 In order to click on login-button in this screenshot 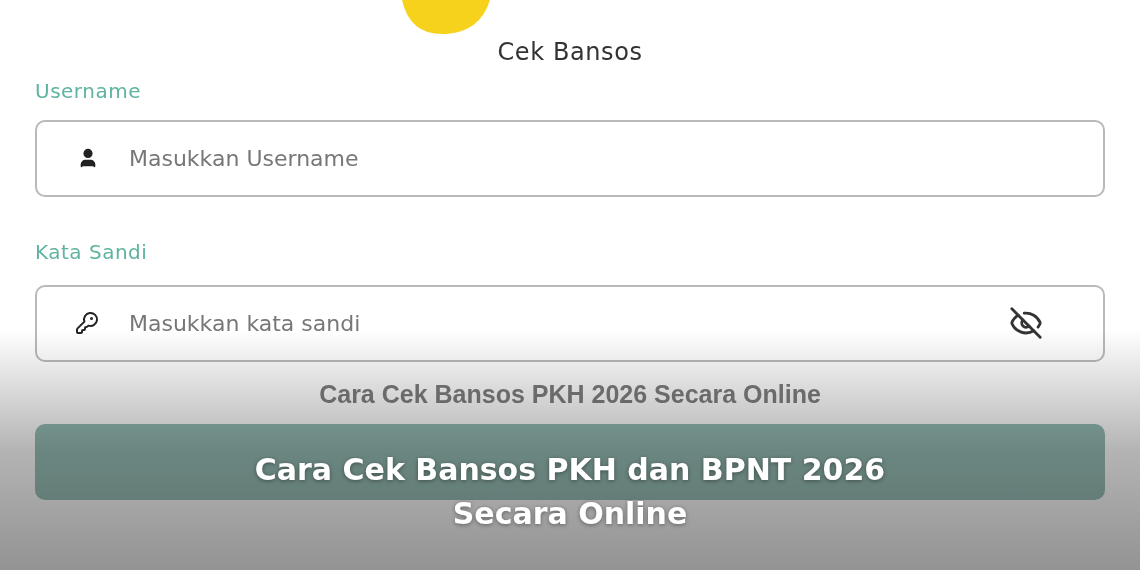, I will do `click(570, 461)`.